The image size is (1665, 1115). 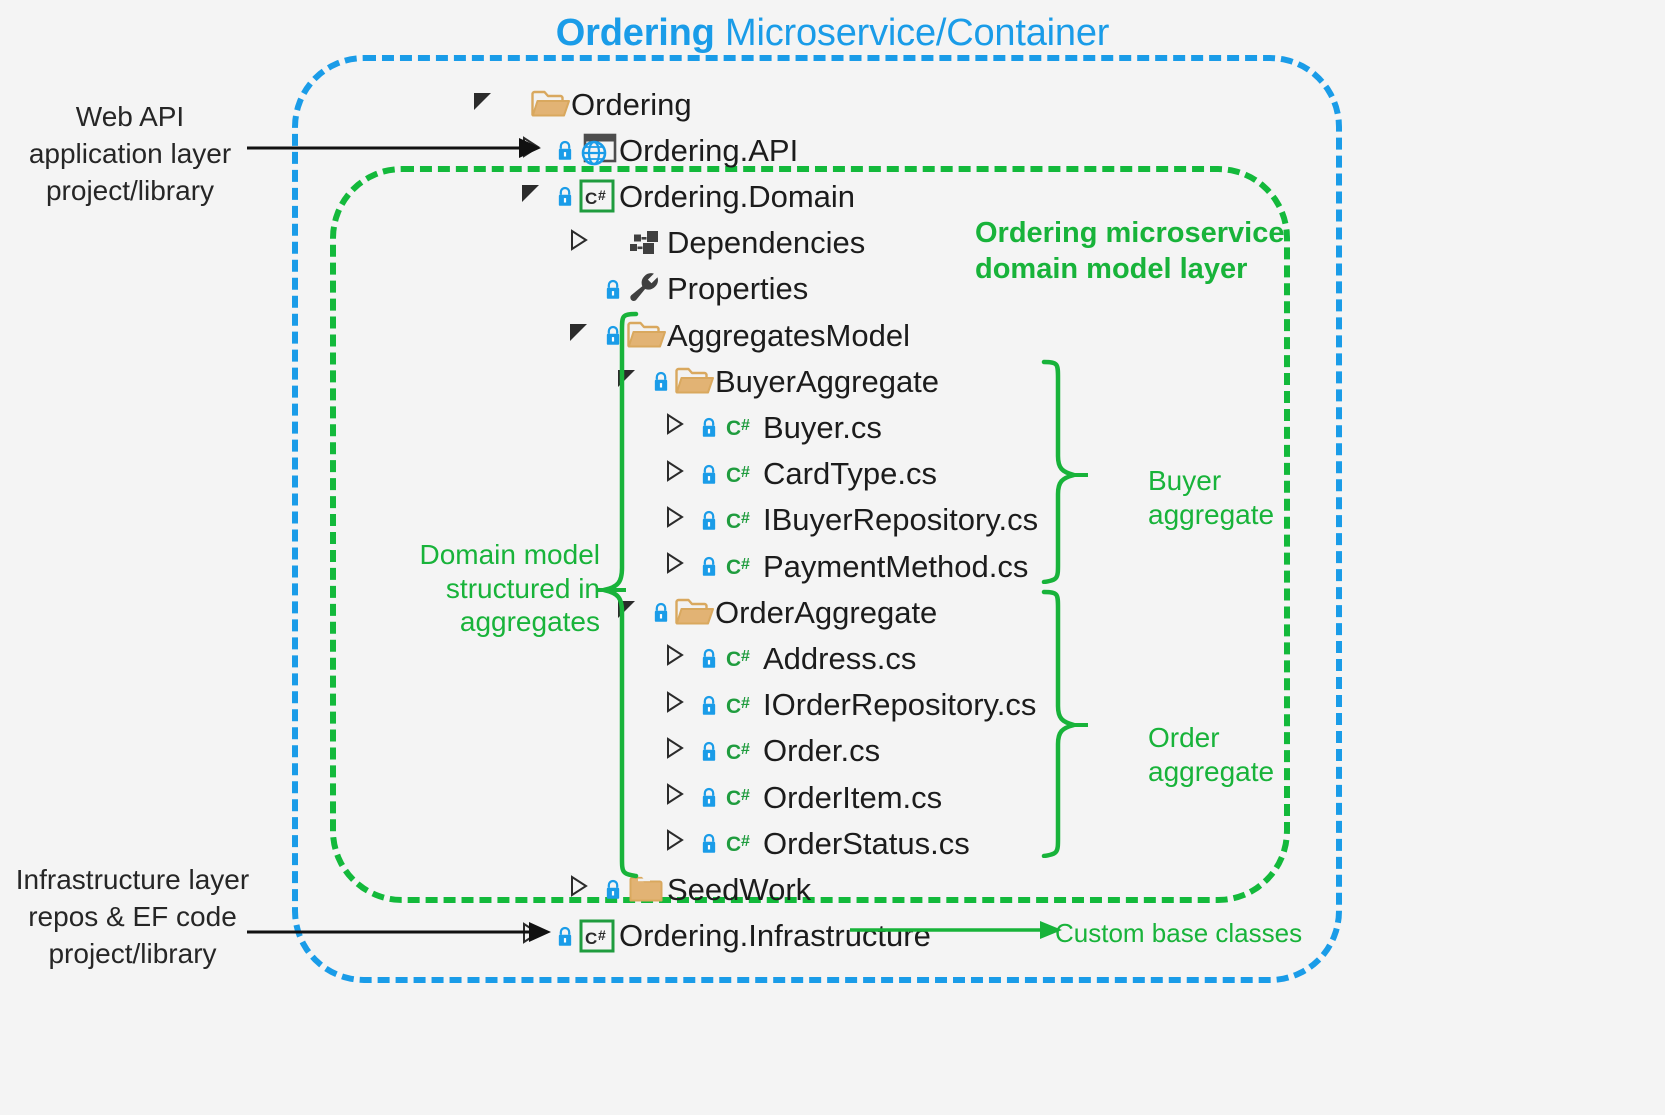 What do you see at coordinates (900, 705) in the screenshot?
I see `tree-item-label: IOrderRepository.cs` at bounding box center [900, 705].